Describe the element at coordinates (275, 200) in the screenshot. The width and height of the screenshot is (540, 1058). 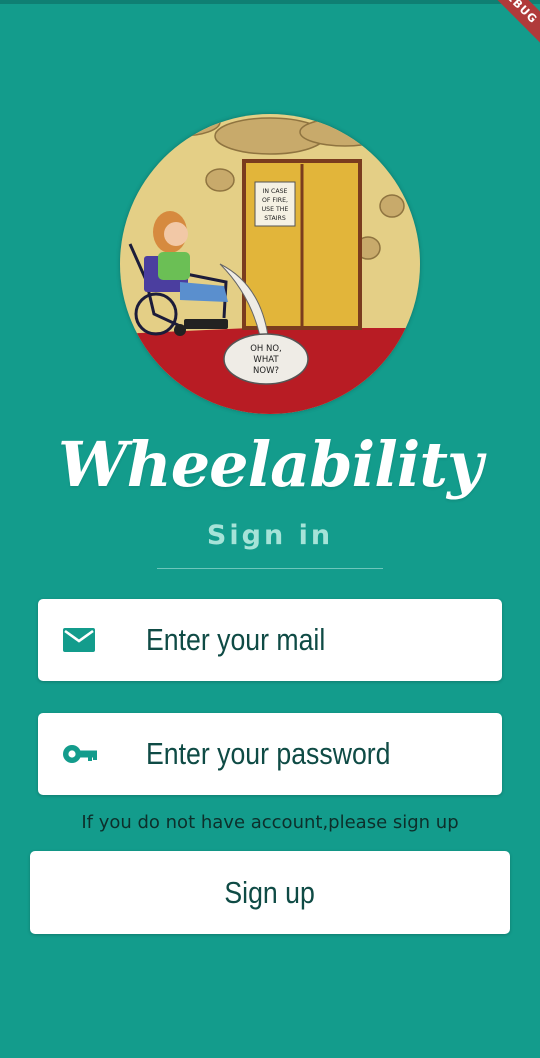
I see `sign-line-2: OF FIRE,` at that location.